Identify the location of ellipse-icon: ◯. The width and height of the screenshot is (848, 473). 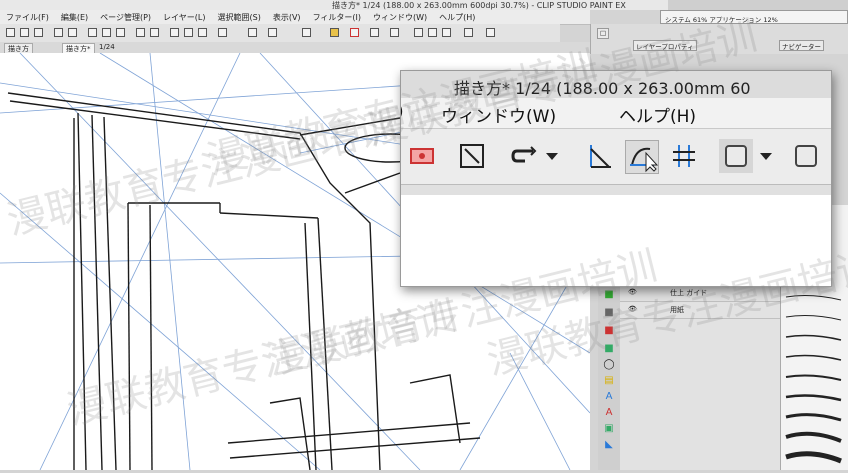
(609, 365).